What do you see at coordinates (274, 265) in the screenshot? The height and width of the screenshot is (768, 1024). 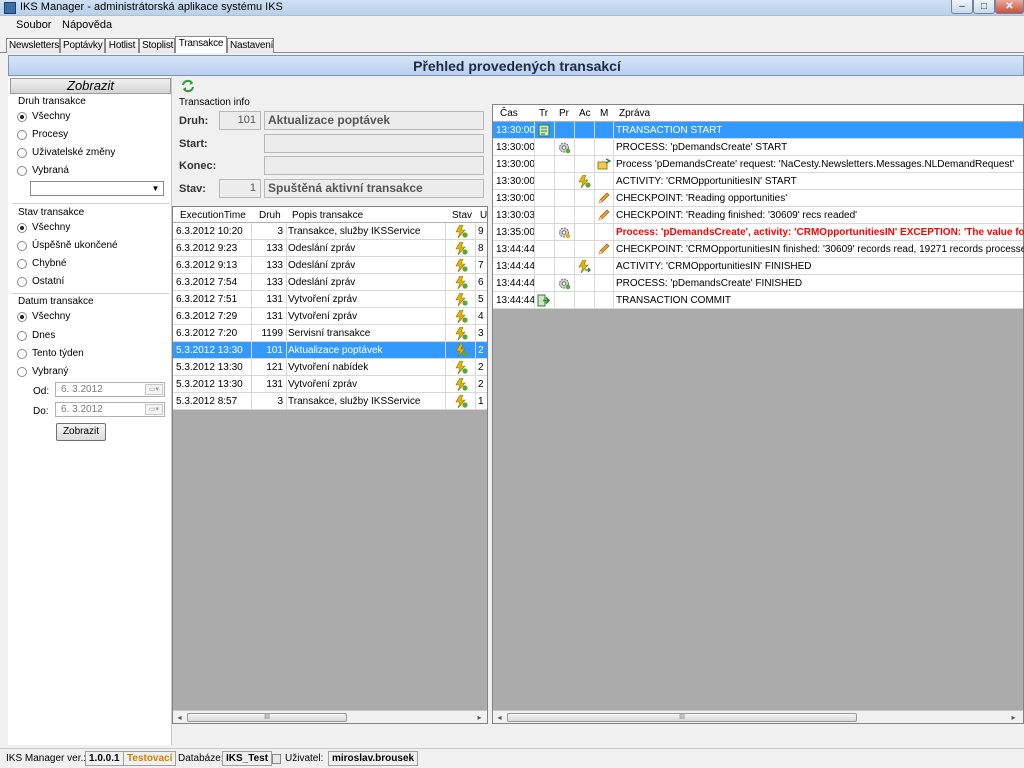 I see `cell-druh: 133` at bounding box center [274, 265].